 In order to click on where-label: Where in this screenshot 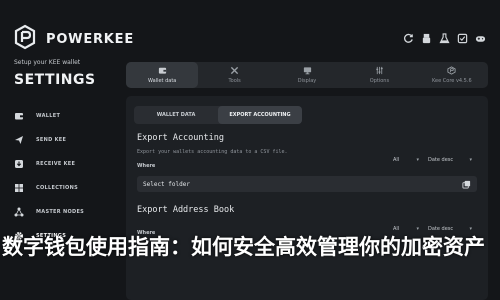, I will do `click(146, 166)`.